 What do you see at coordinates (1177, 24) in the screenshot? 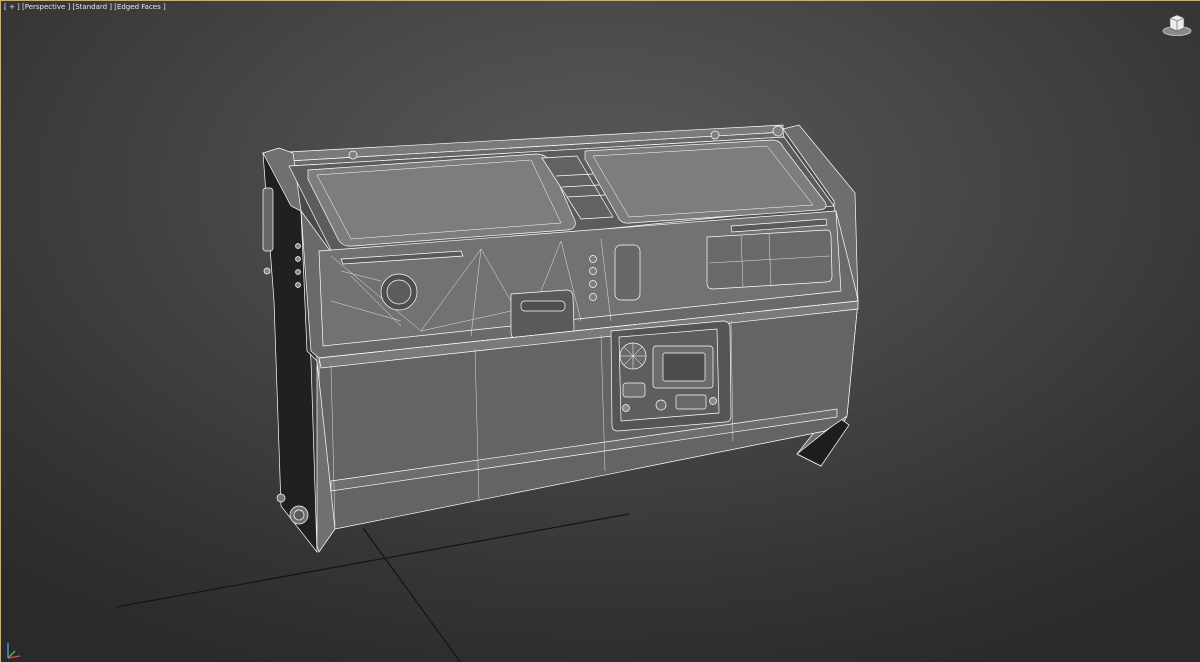
I see `viewcube-home-icon` at bounding box center [1177, 24].